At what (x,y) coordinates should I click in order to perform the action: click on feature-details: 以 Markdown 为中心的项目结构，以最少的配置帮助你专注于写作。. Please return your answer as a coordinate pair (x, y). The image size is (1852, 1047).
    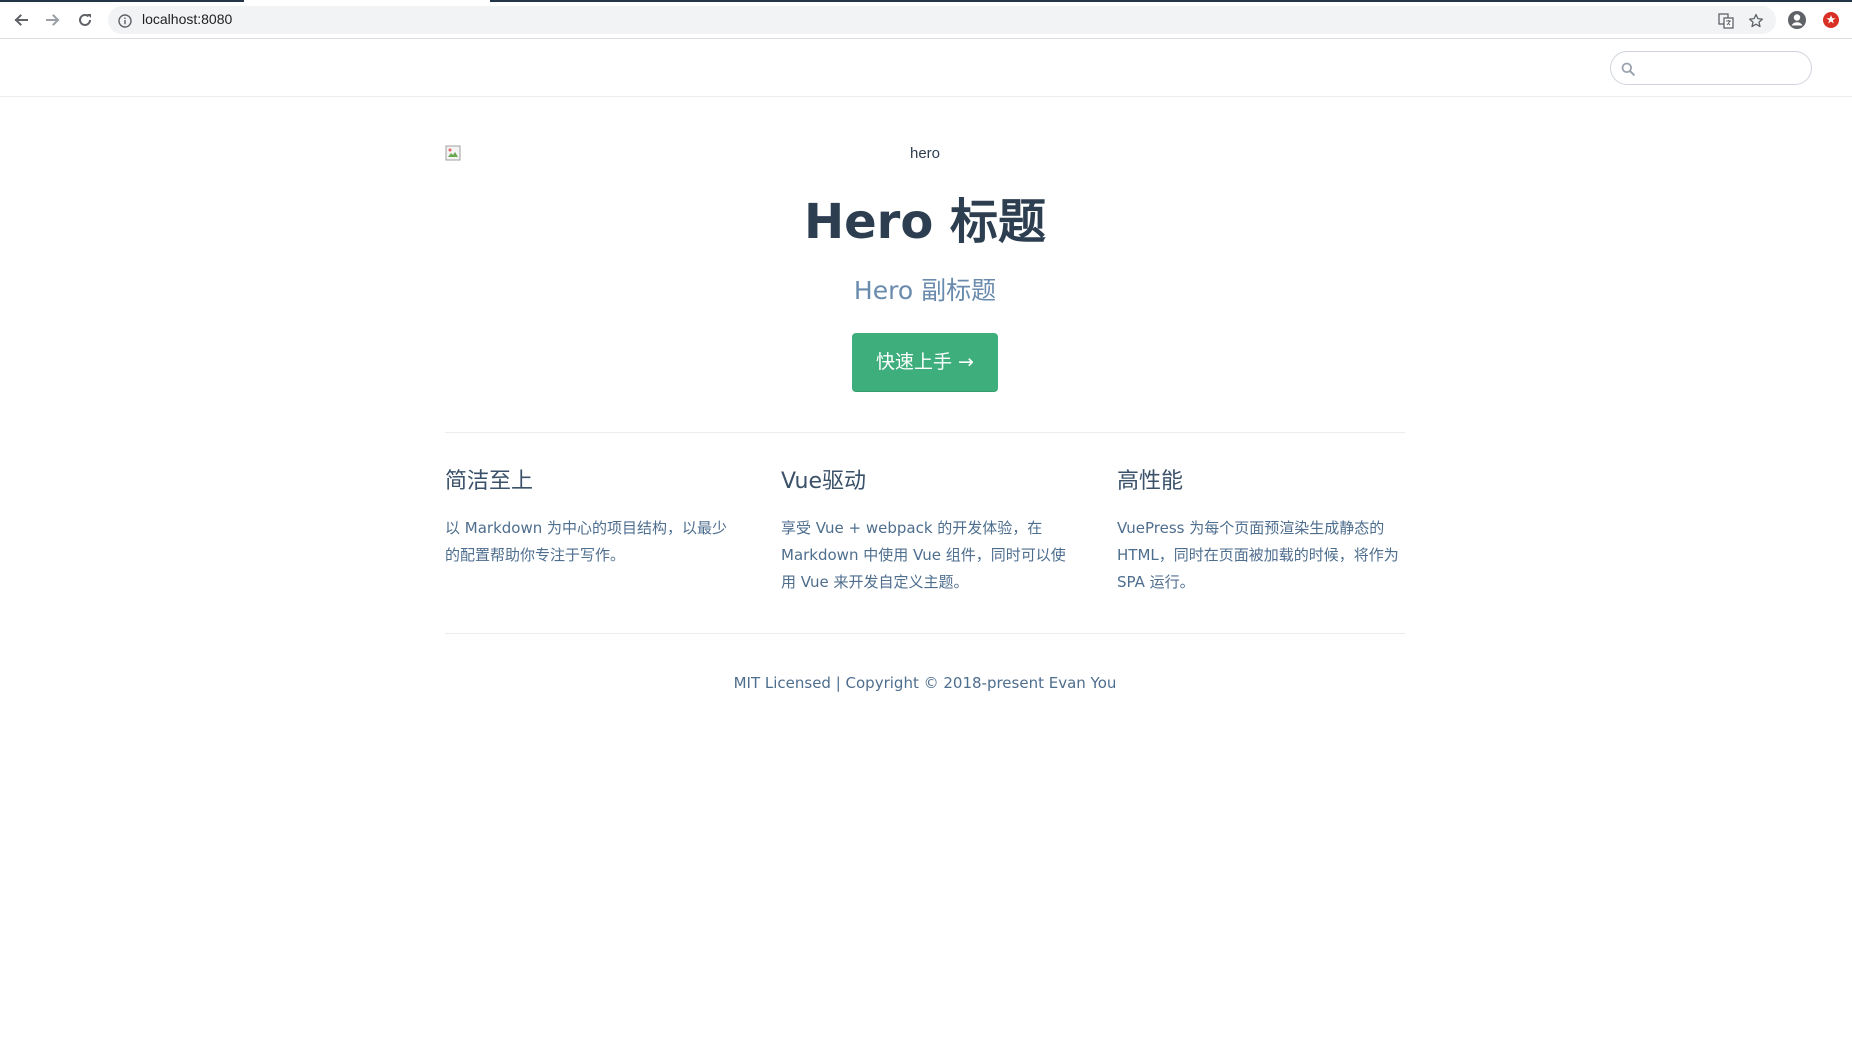
    Looking at the image, I should click on (586, 541).